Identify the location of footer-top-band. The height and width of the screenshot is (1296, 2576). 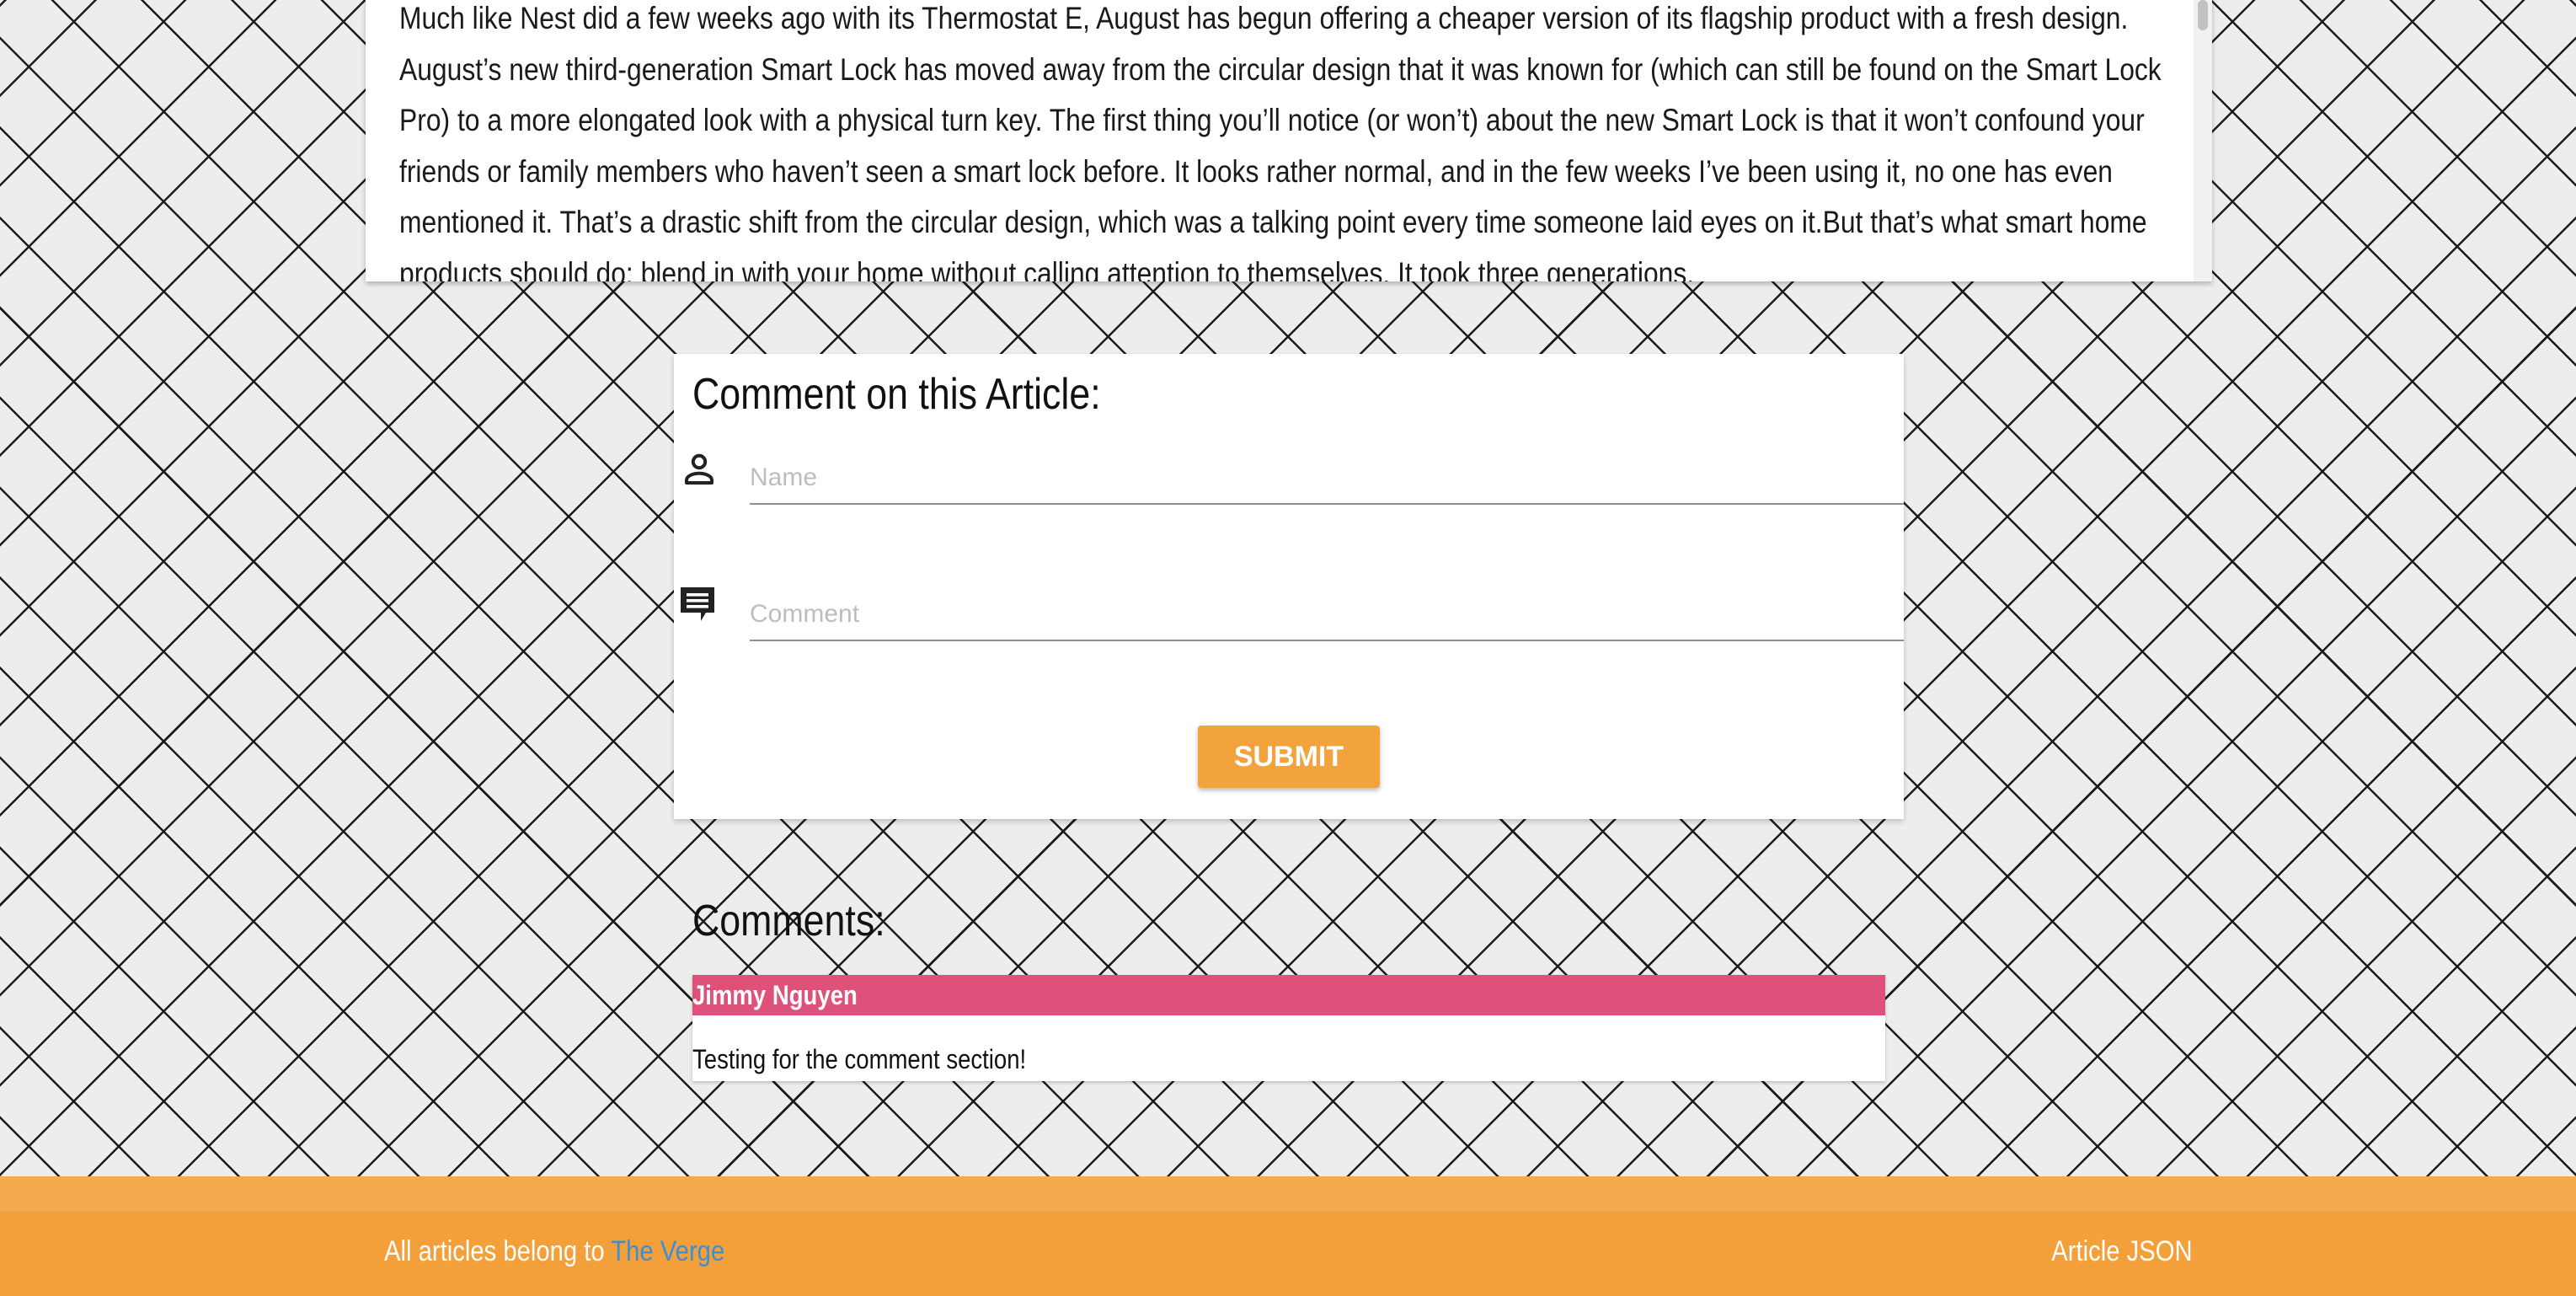
(1288, 1194).